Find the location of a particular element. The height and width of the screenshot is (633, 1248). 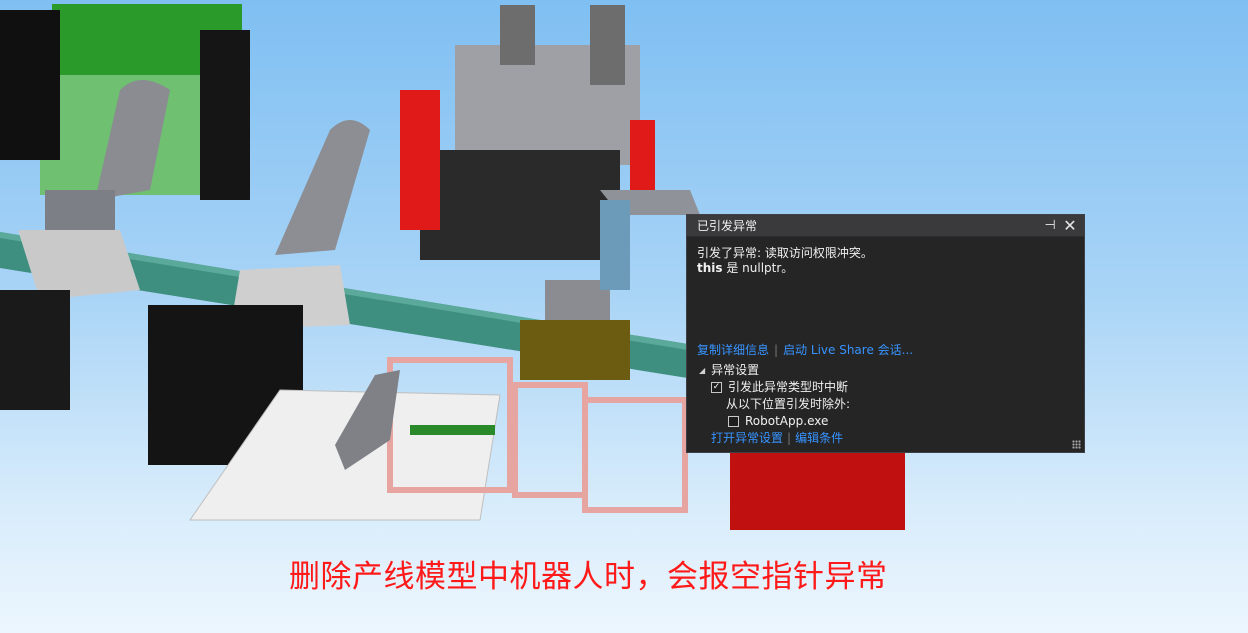

break-option: ✓ 引发此异常类型时中断 is located at coordinates (774, 387).